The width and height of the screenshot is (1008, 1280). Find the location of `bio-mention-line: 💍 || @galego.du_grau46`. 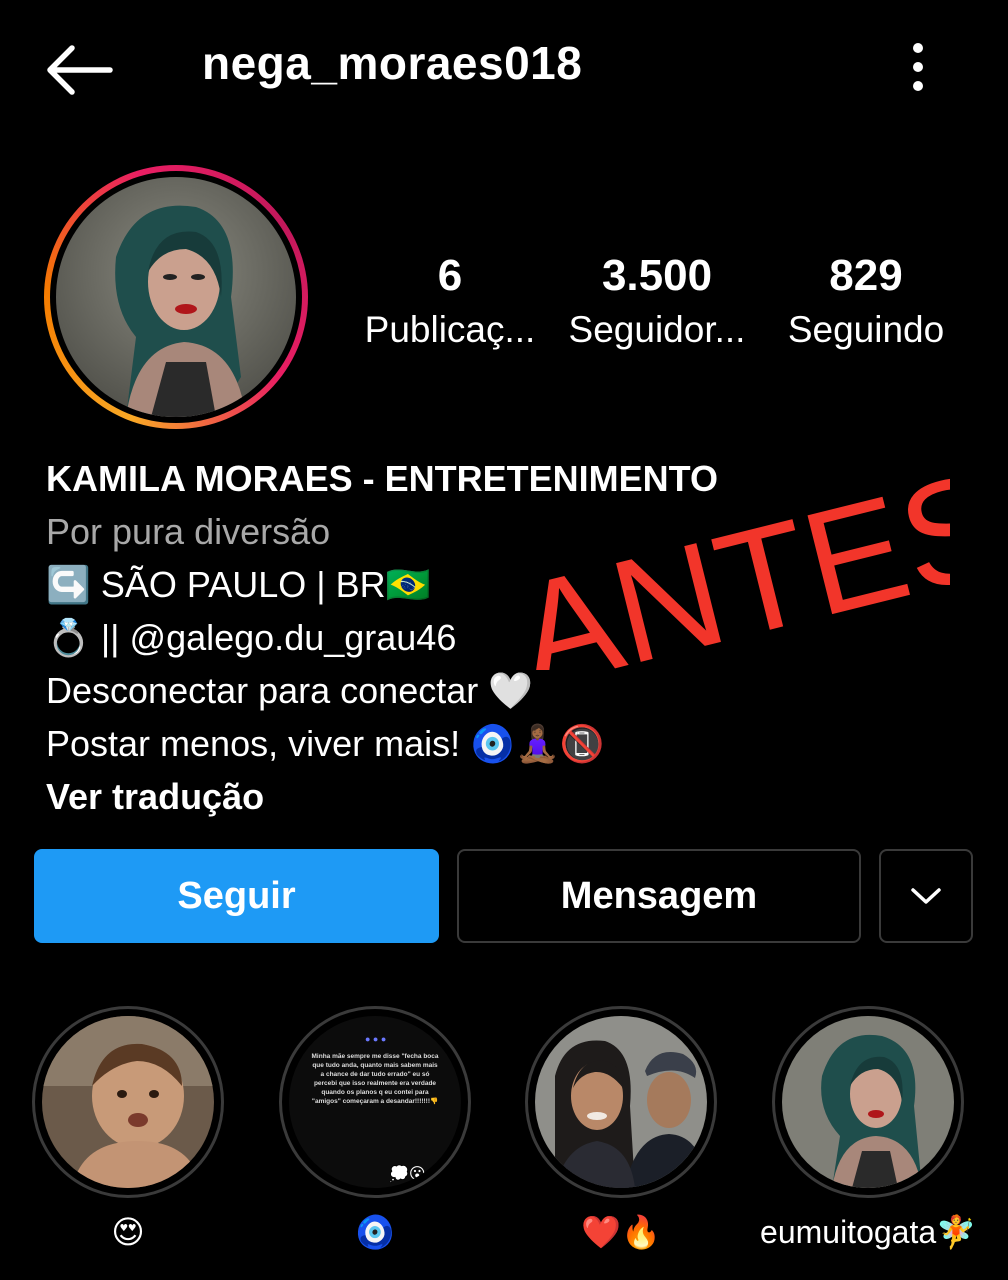

bio-mention-line: 💍 || @galego.du_grau46 is located at coordinates (516, 637).